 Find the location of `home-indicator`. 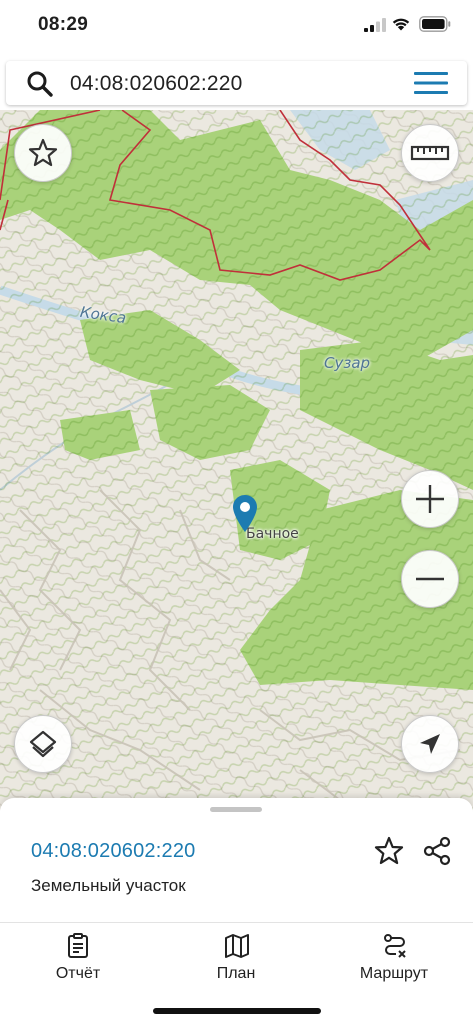

home-indicator is located at coordinates (237, 1011).